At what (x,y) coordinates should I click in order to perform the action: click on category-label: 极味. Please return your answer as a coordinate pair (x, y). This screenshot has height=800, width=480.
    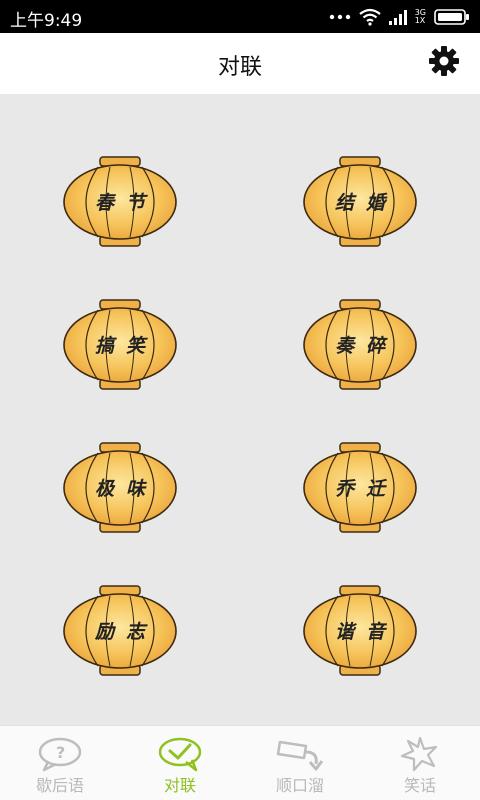
    Looking at the image, I should click on (125, 489).